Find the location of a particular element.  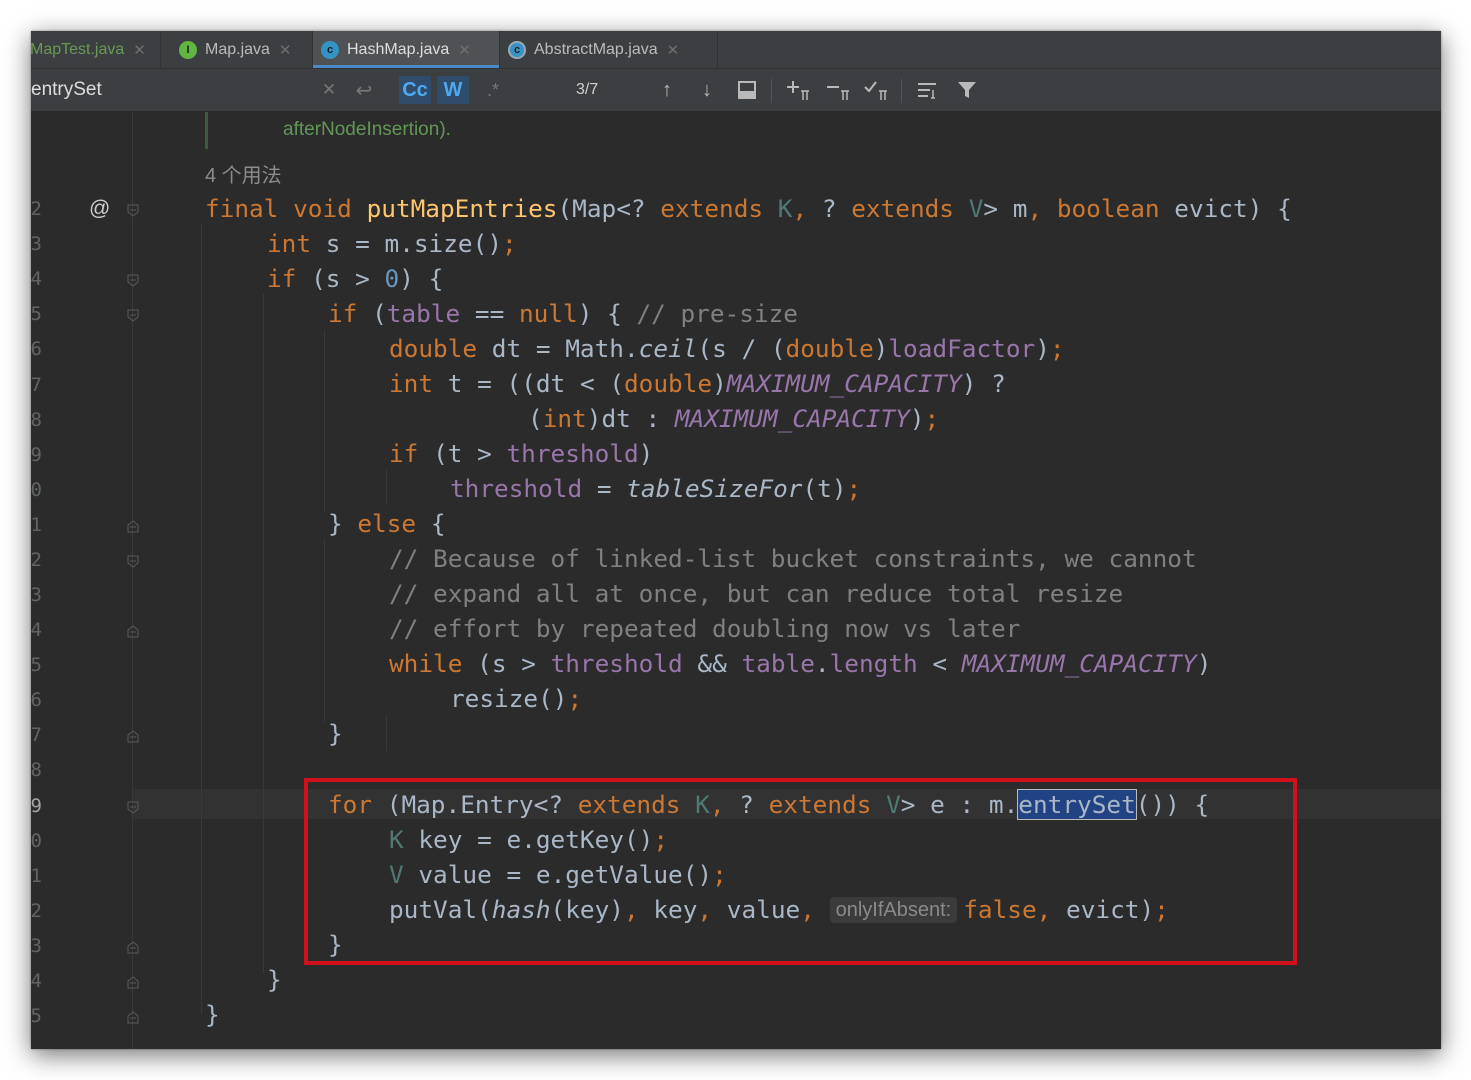

code-line: (int)dt : MAXIMUM_CAPACITY); is located at coordinates (733, 419).